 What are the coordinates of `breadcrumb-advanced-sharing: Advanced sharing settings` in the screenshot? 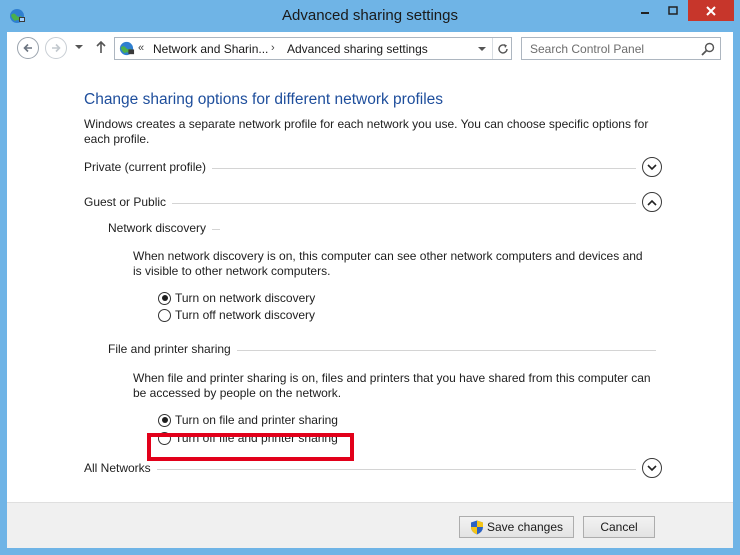 It's located at (357, 49).